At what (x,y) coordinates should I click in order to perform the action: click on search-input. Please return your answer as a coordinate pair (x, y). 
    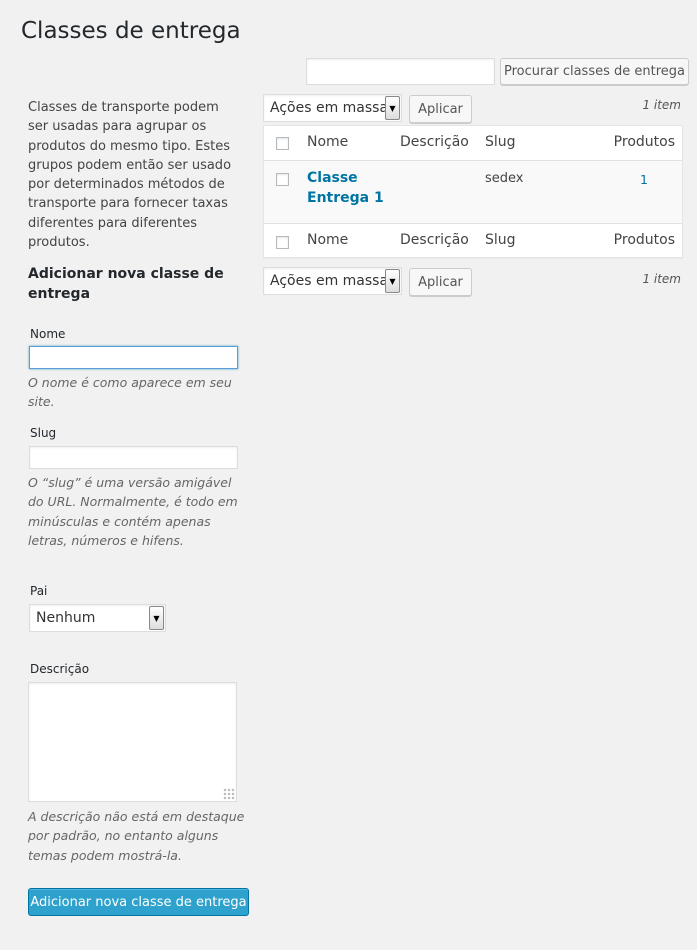
    Looking at the image, I should click on (400, 71).